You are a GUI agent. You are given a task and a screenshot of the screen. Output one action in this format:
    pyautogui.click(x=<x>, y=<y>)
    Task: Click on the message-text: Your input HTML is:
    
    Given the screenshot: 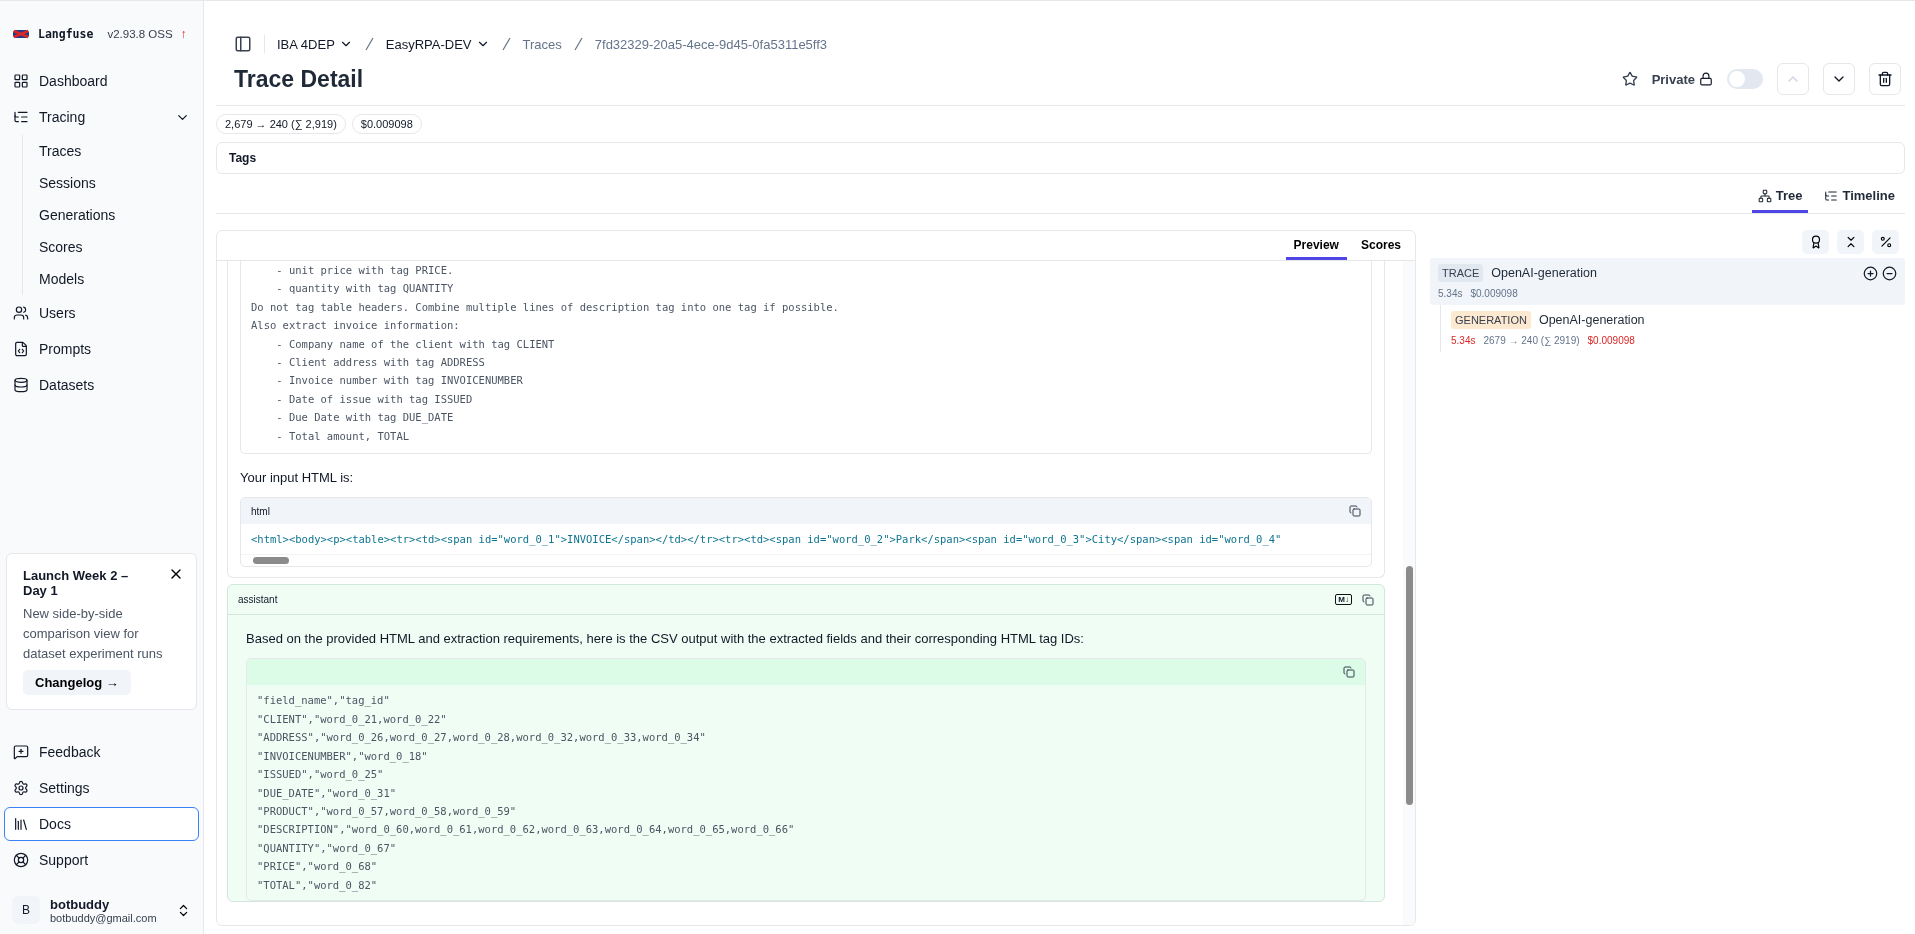 What is the action you would take?
    pyautogui.click(x=297, y=478)
    